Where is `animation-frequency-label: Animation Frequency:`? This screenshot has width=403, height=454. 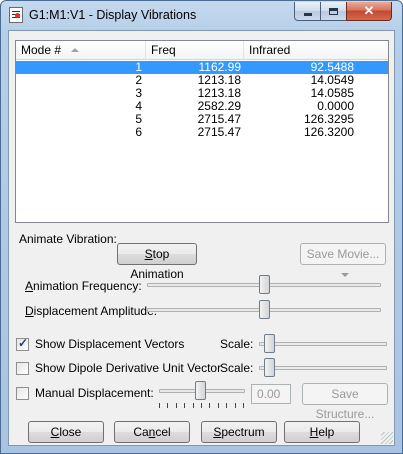
animation-frequency-label: Animation Frequency: is located at coordinates (83, 286).